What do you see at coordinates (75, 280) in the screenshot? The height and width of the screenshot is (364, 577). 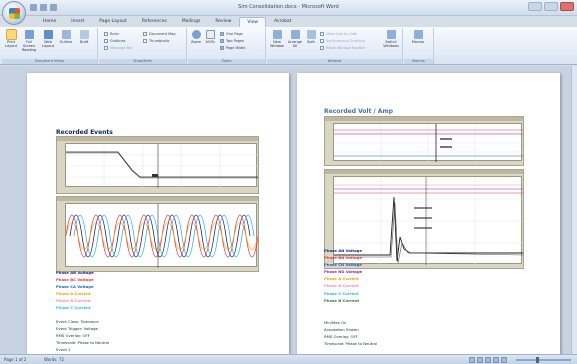 I see `legend-item: Phase BC Voltage` at bounding box center [75, 280].